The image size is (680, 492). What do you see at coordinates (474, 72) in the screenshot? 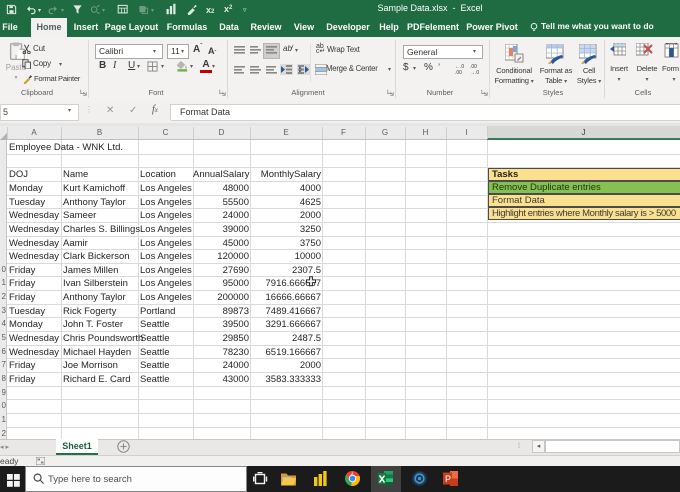
I see `svg-text: →.0` at bounding box center [474, 72].